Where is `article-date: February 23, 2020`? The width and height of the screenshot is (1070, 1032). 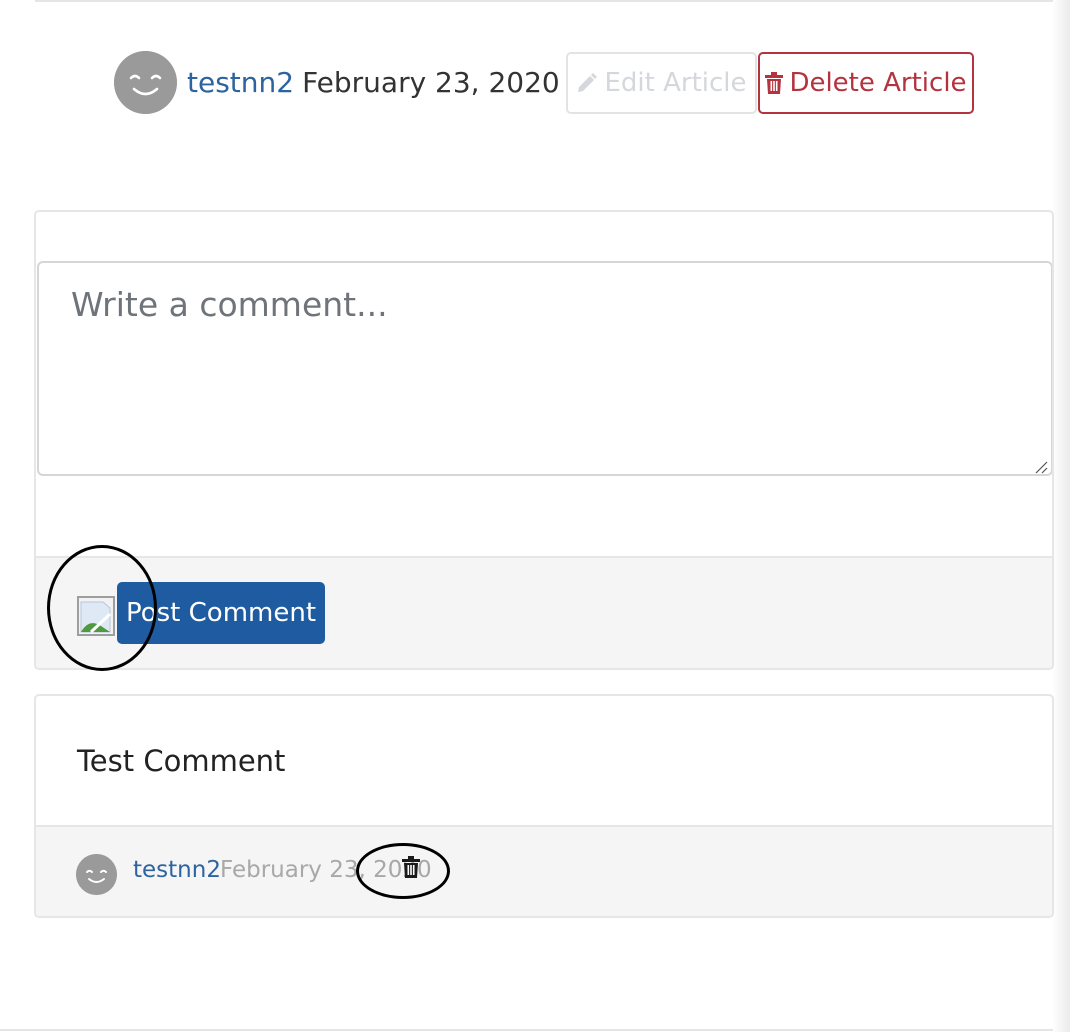
article-date: February 23, 2020 is located at coordinates (431, 82).